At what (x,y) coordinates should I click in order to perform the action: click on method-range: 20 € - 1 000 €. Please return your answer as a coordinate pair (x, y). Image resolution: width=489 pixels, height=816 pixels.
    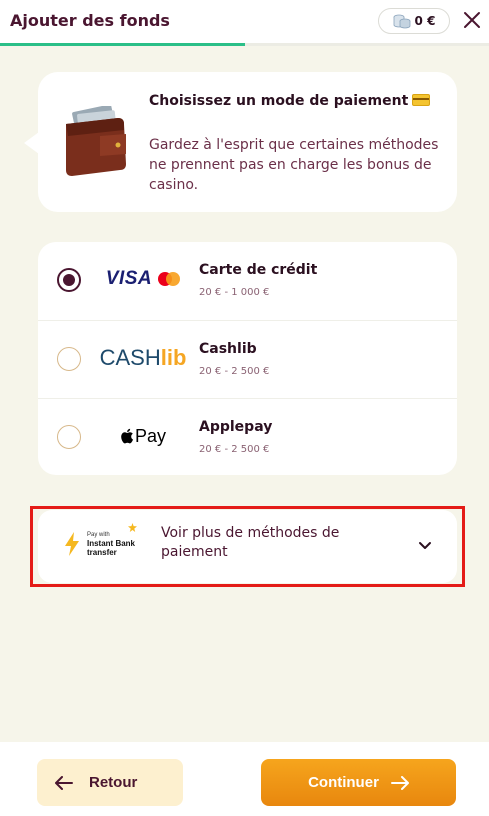
    Looking at the image, I should click on (234, 292).